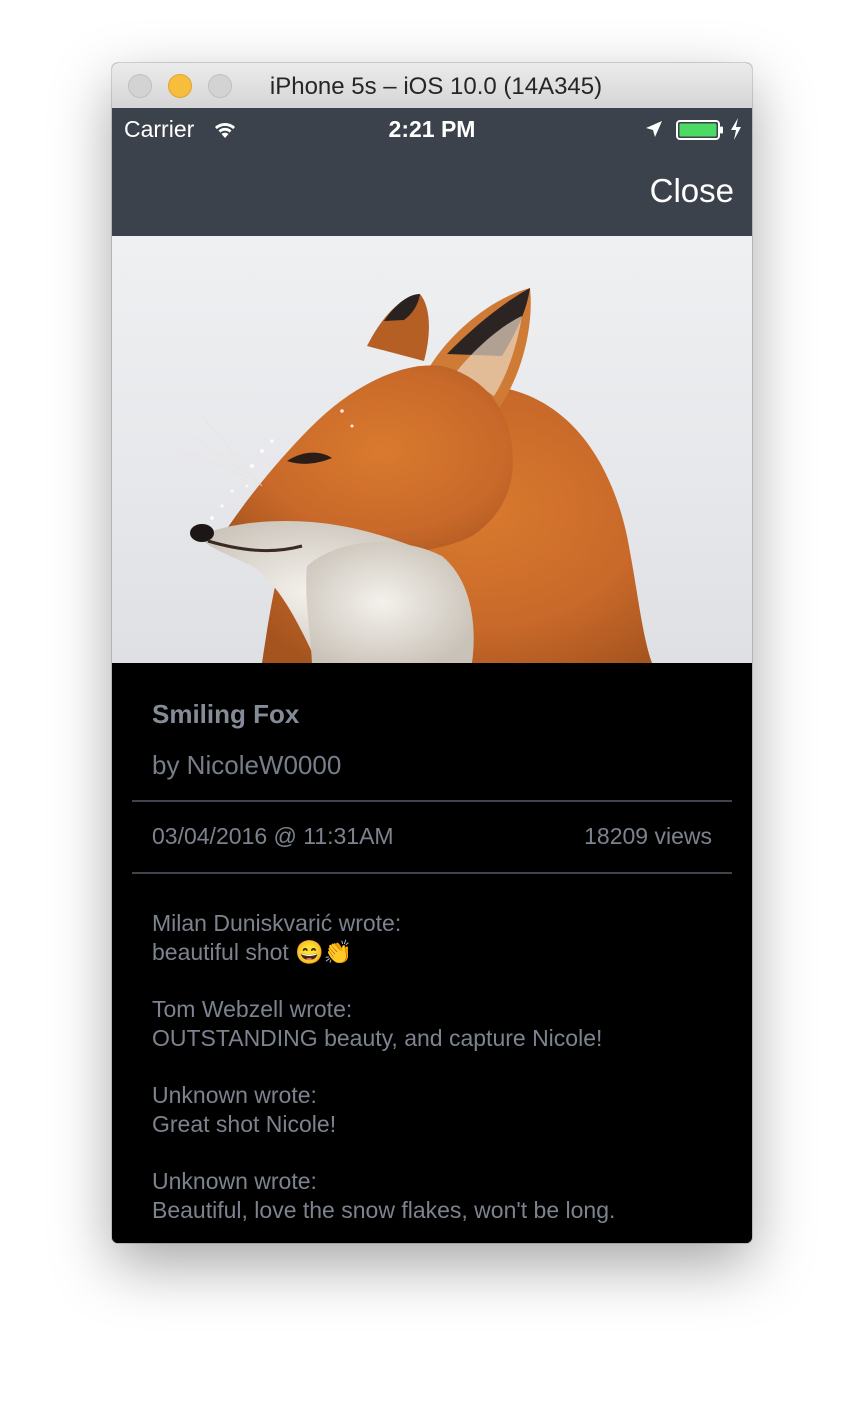  I want to click on photo-views: 18209 views, so click(648, 836).